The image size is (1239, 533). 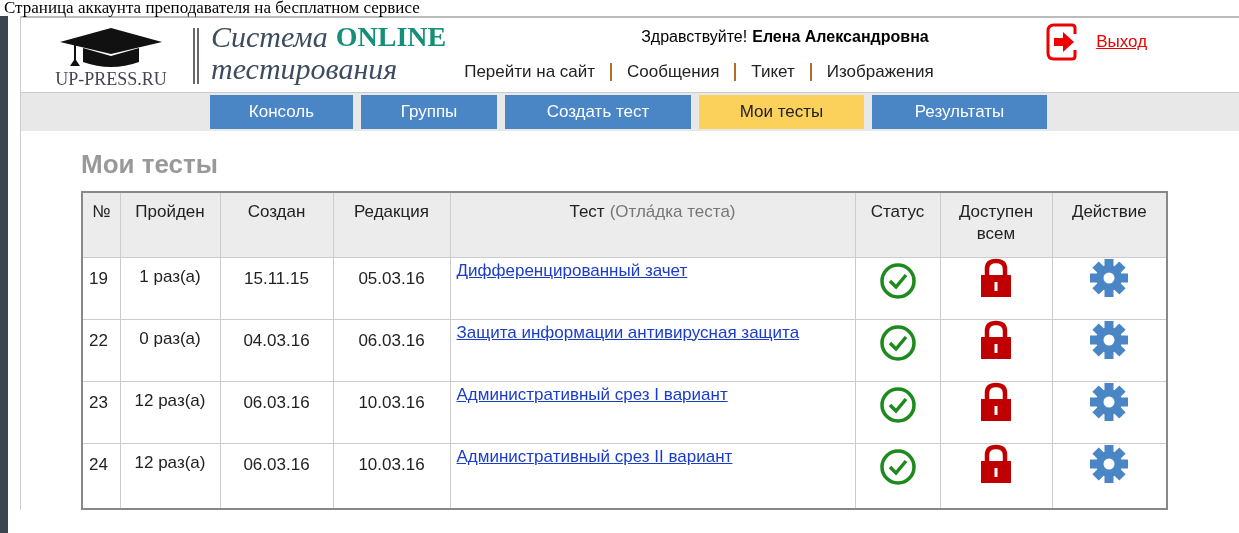 What do you see at coordinates (211, 8) in the screenshot?
I see `caption-text: Страница аккаунта преподавателя на бесплатном сервисе` at bounding box center [211, 8].